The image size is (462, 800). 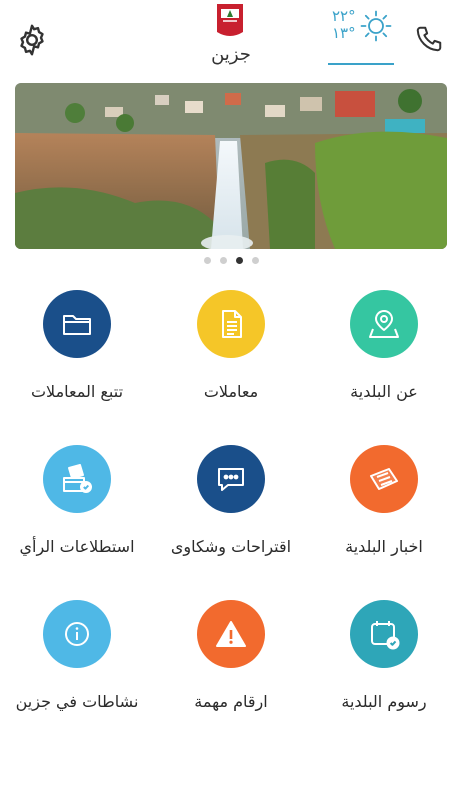 What do you see at coordinates (231, 391) in the screenshot?
I see `menu-label-transactions: معاملات` at bounding box center [231, 391].